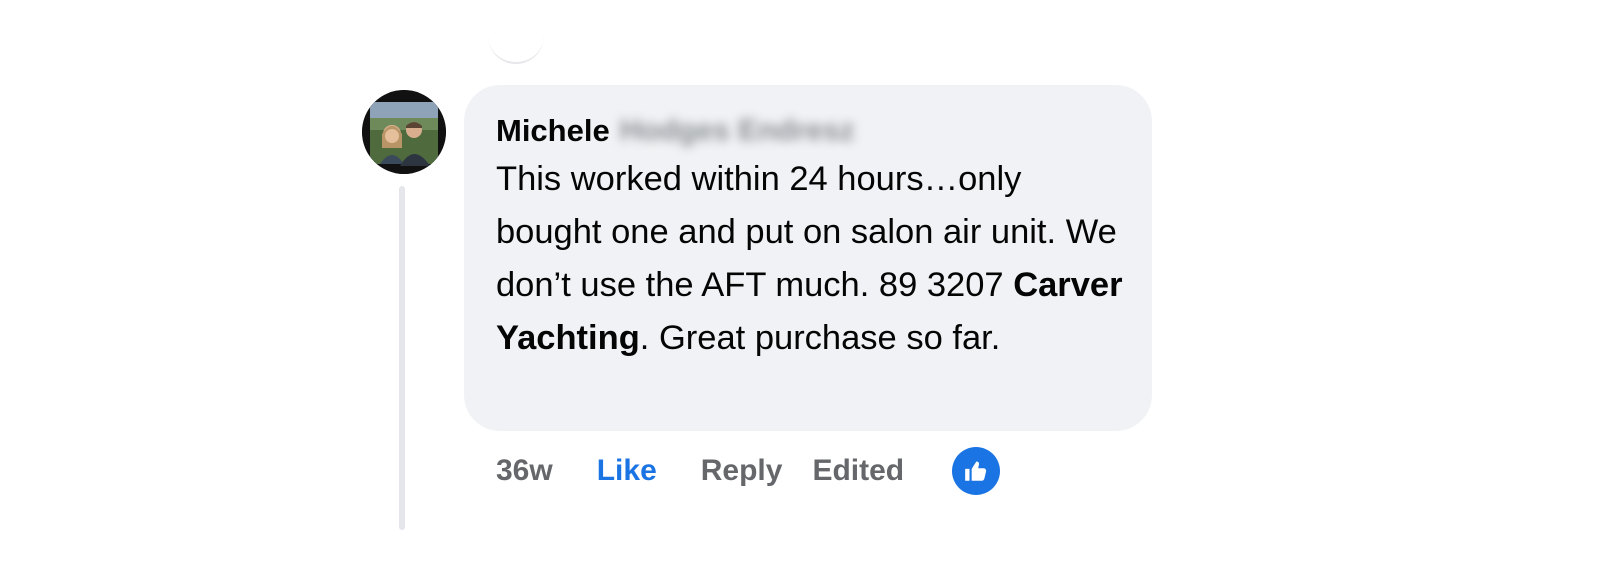  I want to click on avatar, so click(404, 132).